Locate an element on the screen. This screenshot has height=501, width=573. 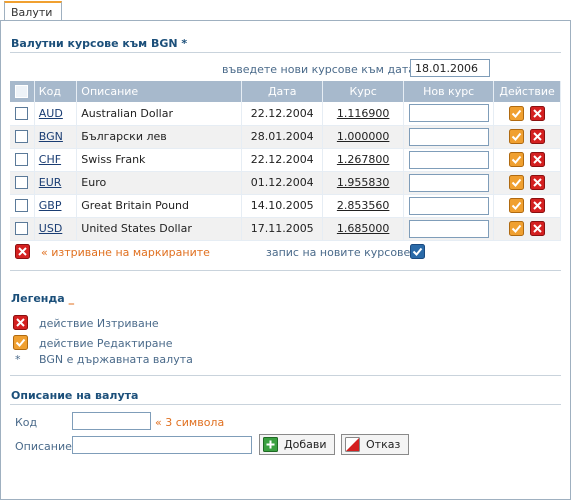
currency-code-link: AUD is located at coordinates (51, 113).